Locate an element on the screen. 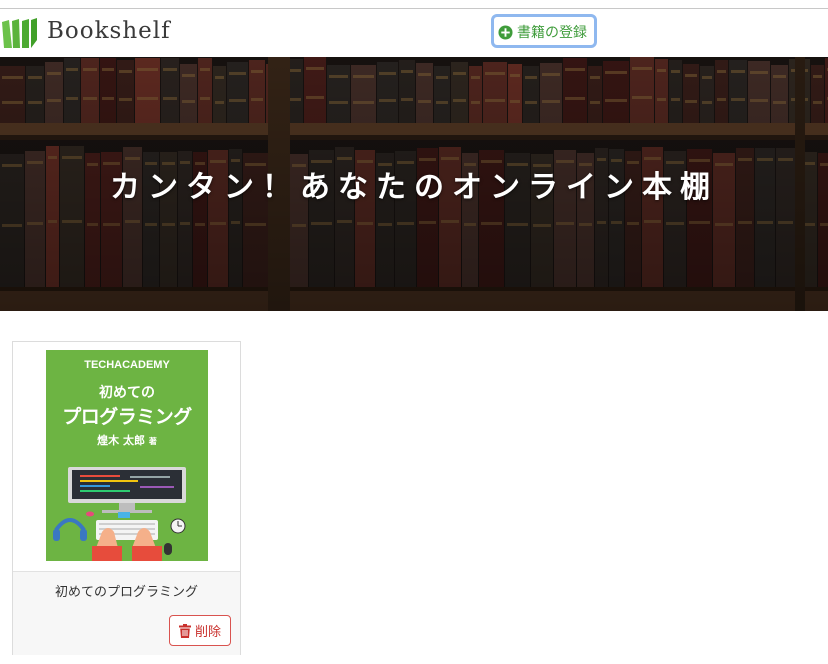 This screenshot has height=664, width=828. register-book-button: 書籍の登録 is located at coordinates (544, 31).